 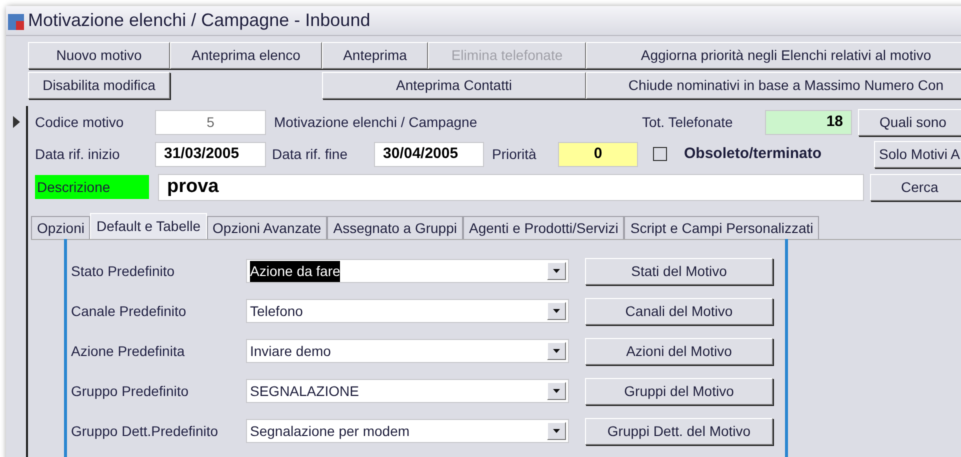 I want to click on tab: Script e Campi Personalizzati, so click(x=722, y=227).